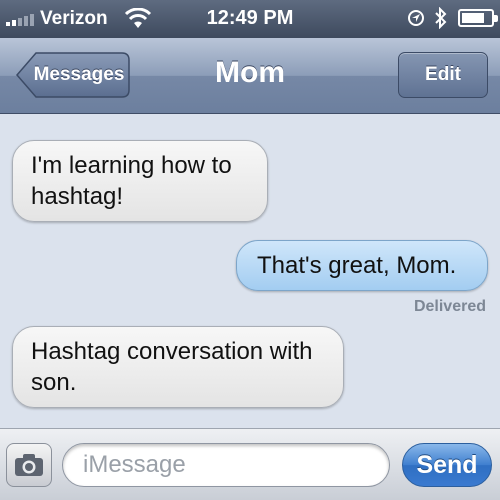 The image size is (500, 500). What do you see at coordinates (441, 18) in the screenshot?
I see `bluetooth-icon` at bounding box center [441, 18].